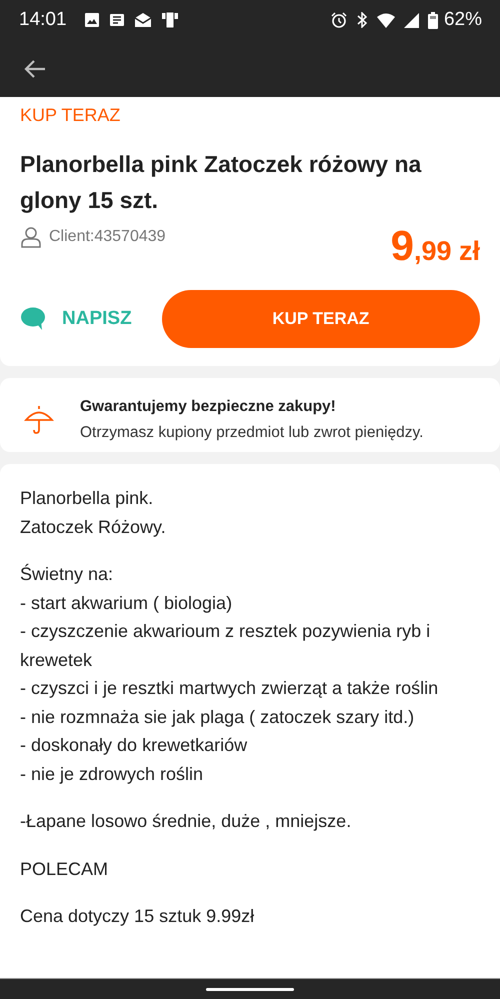 The image size is (500, 999). Describe the element at coordinates (107, 237) in the screenshot. I see `seller-name: Client:43570439` at that location.